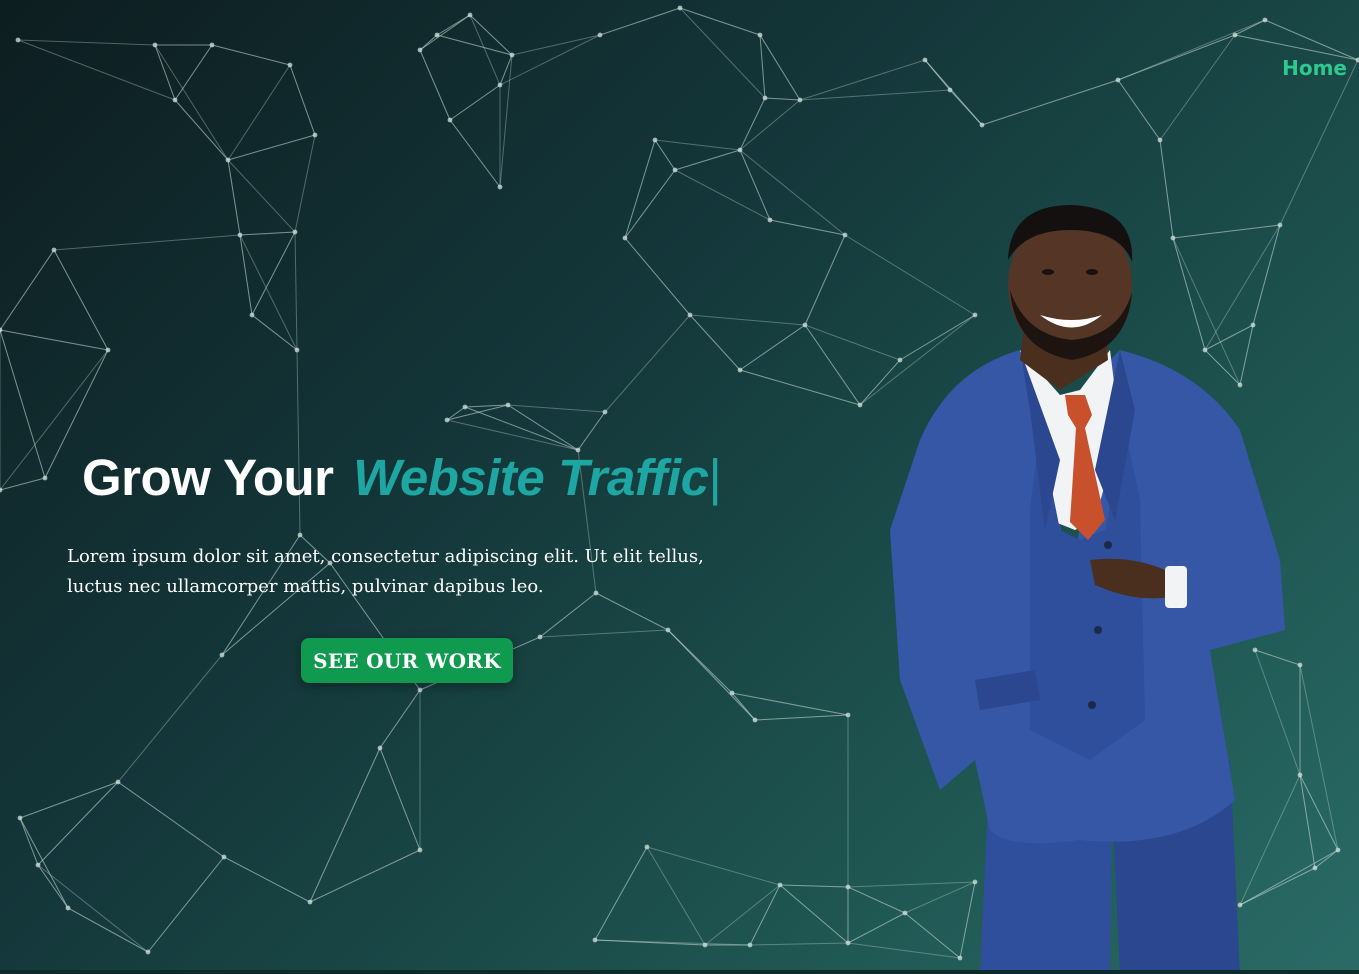 The height and width of the screenshot is (974, 1359). I want to click on see-our-work-button: SEE OUR WORK, so click(407, 660).